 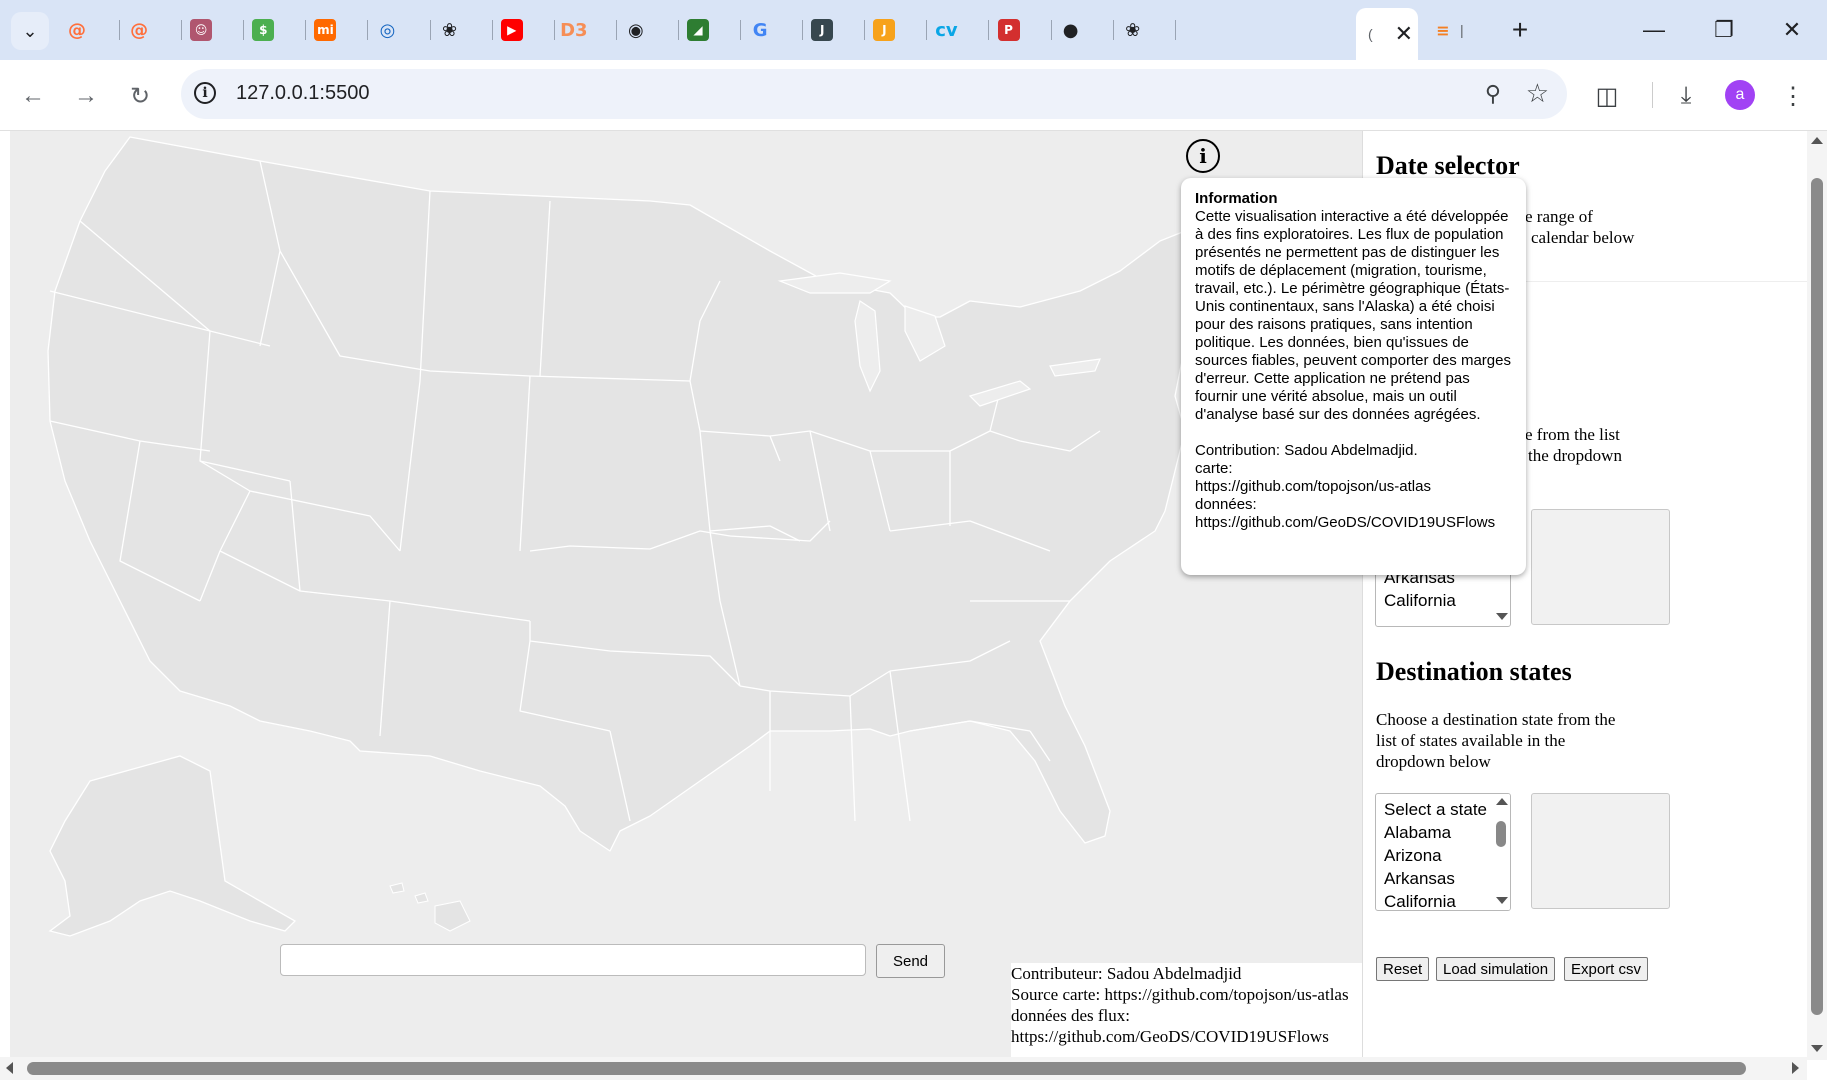 What do you see at coordinates (1496, 969) in the screenshot?
I see `load-simulation-button: Load simulation` at bounding box center [1496, 969].